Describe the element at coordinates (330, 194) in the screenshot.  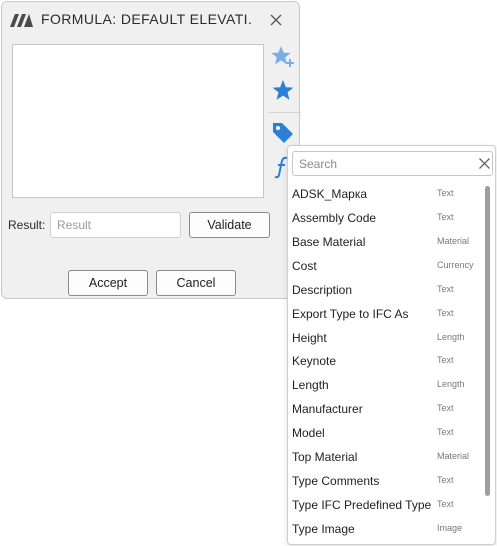
I see `parameter-name: ADSK_Марка` at that location.